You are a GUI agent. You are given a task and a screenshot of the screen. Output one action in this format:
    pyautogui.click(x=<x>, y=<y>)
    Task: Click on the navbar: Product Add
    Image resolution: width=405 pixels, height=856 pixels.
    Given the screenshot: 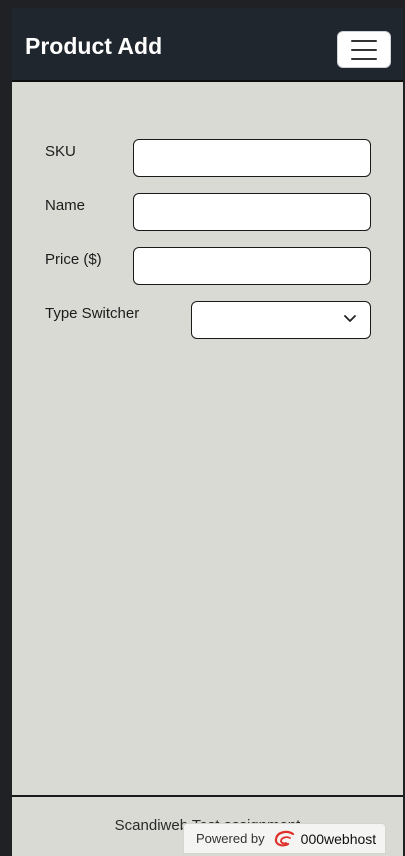 What is the action you would take?
    pyautogui.click(x=207, y=45)
    